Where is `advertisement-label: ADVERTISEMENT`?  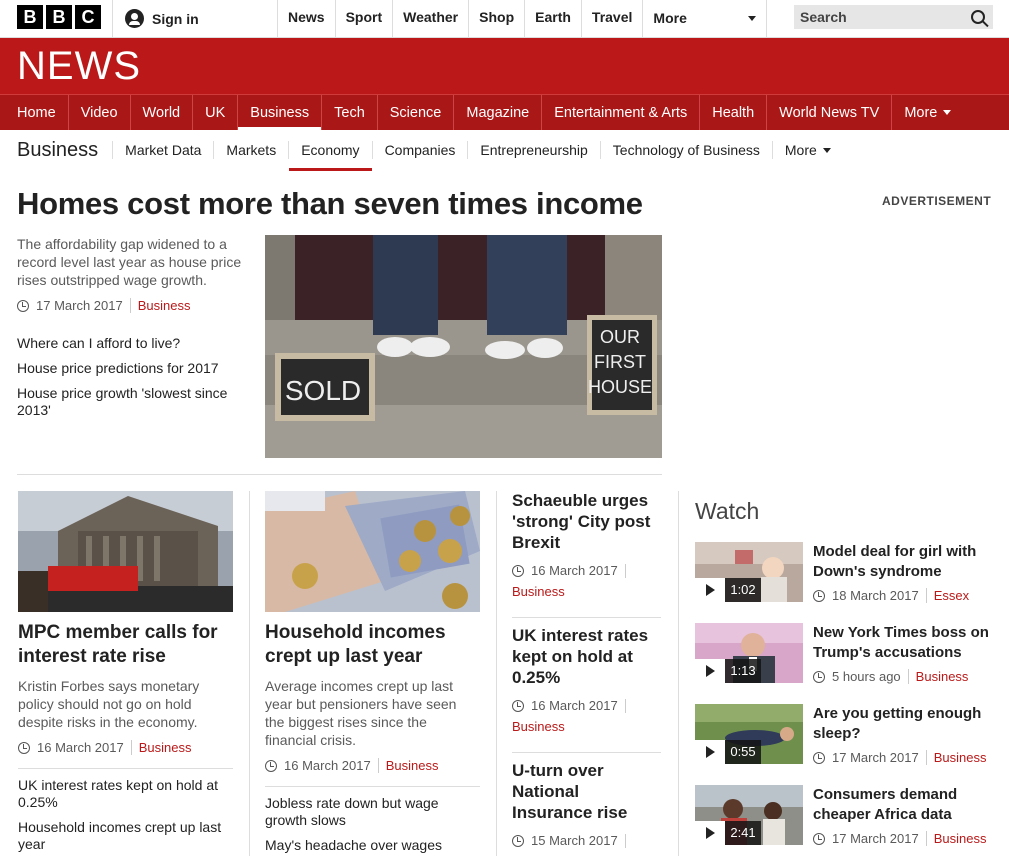 advertisement-label: ADVERTISEMENT is located at coordinates (937, 201).